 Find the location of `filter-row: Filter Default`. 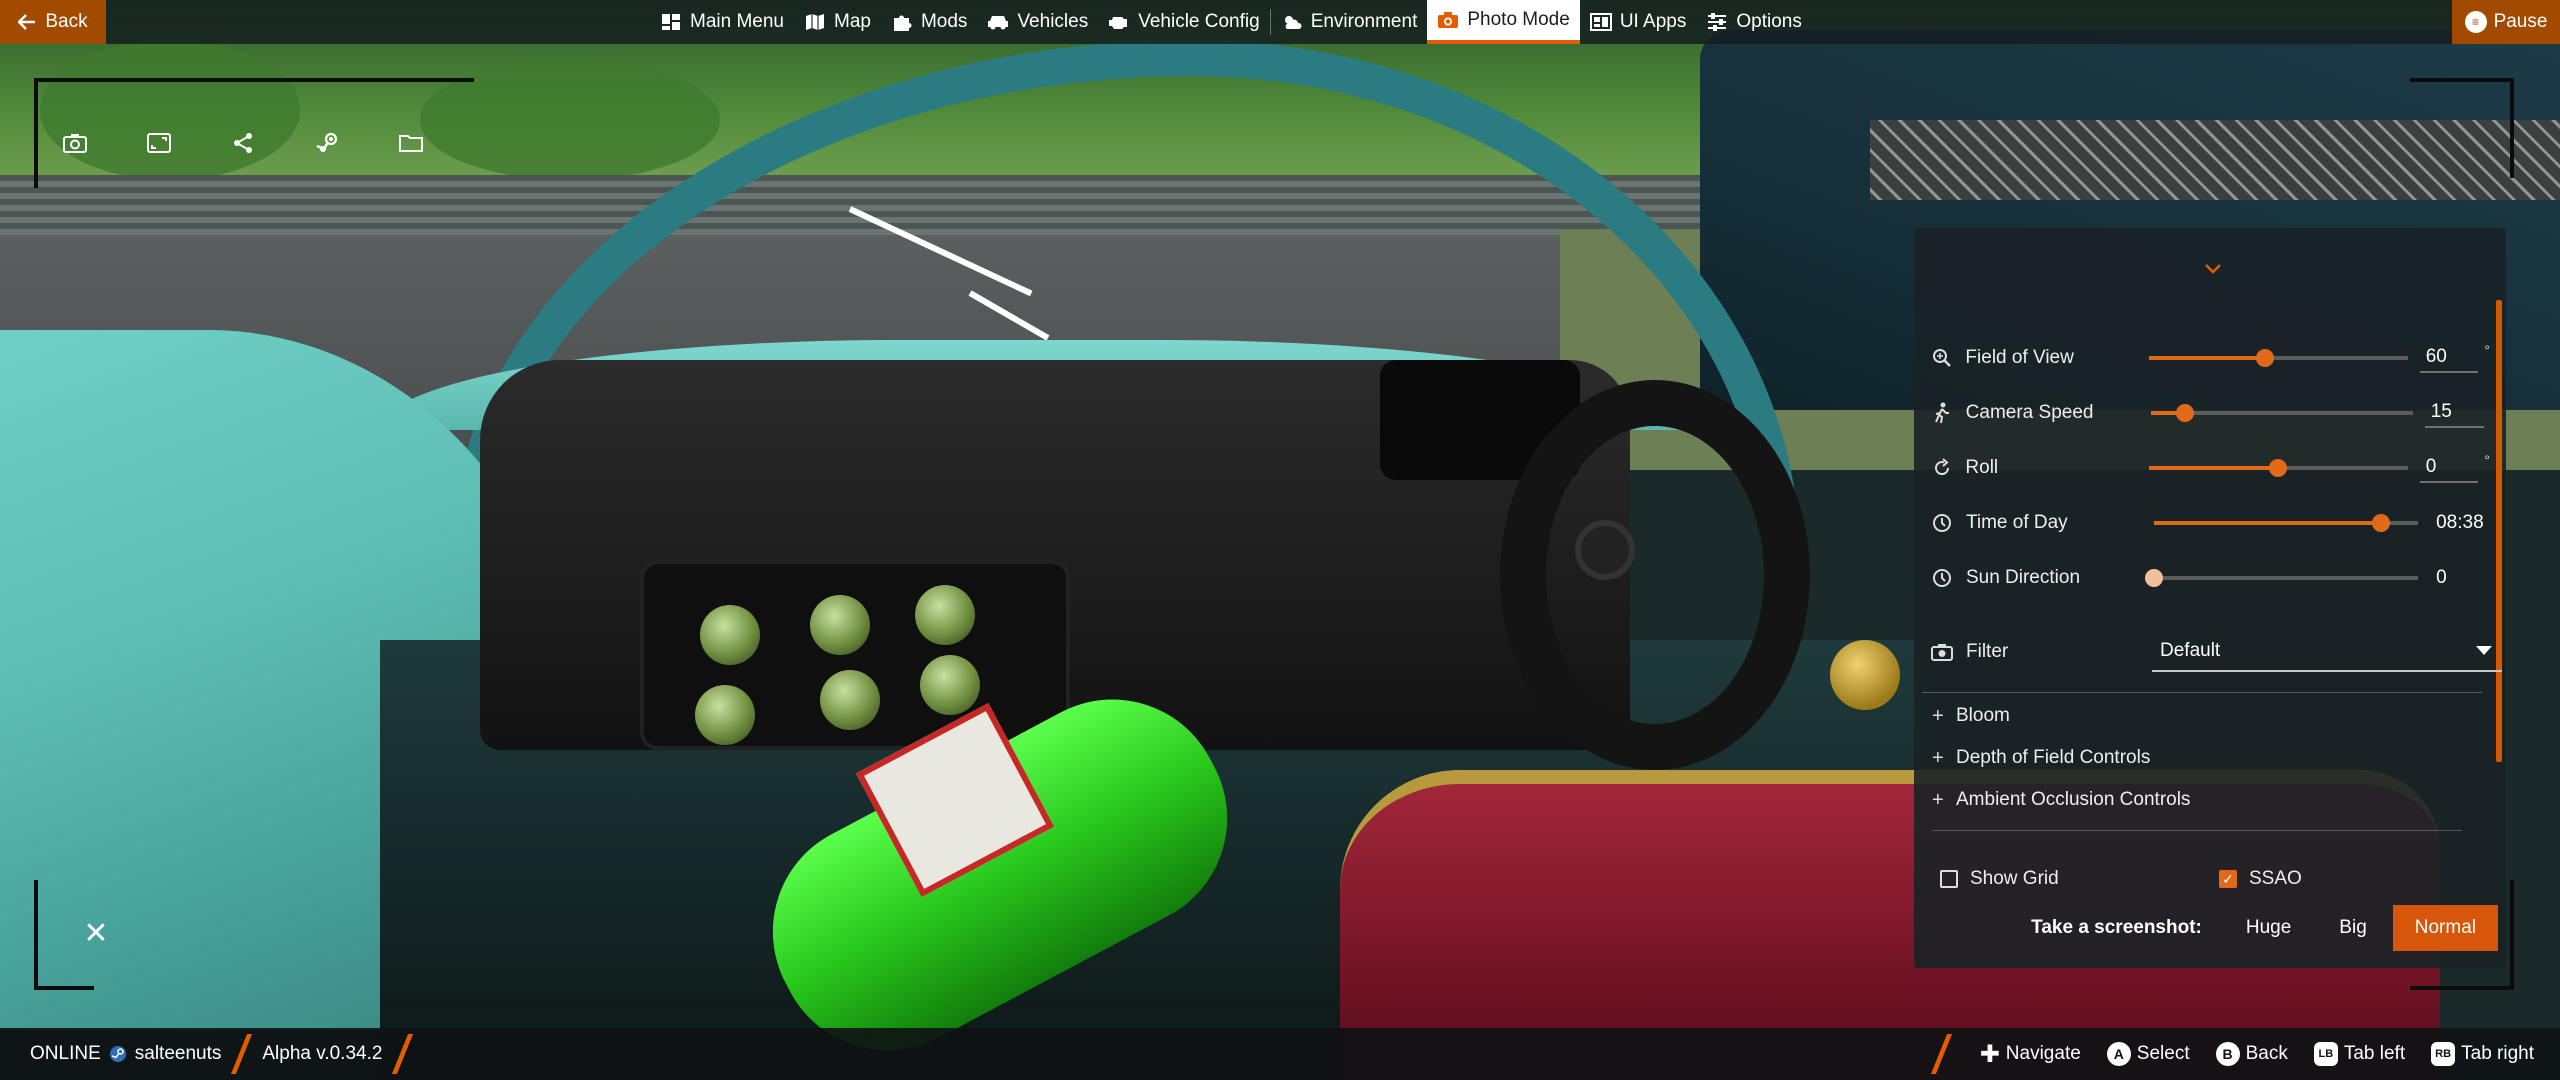

filter-row: Filter Default is located at coordinates (2216, 652).